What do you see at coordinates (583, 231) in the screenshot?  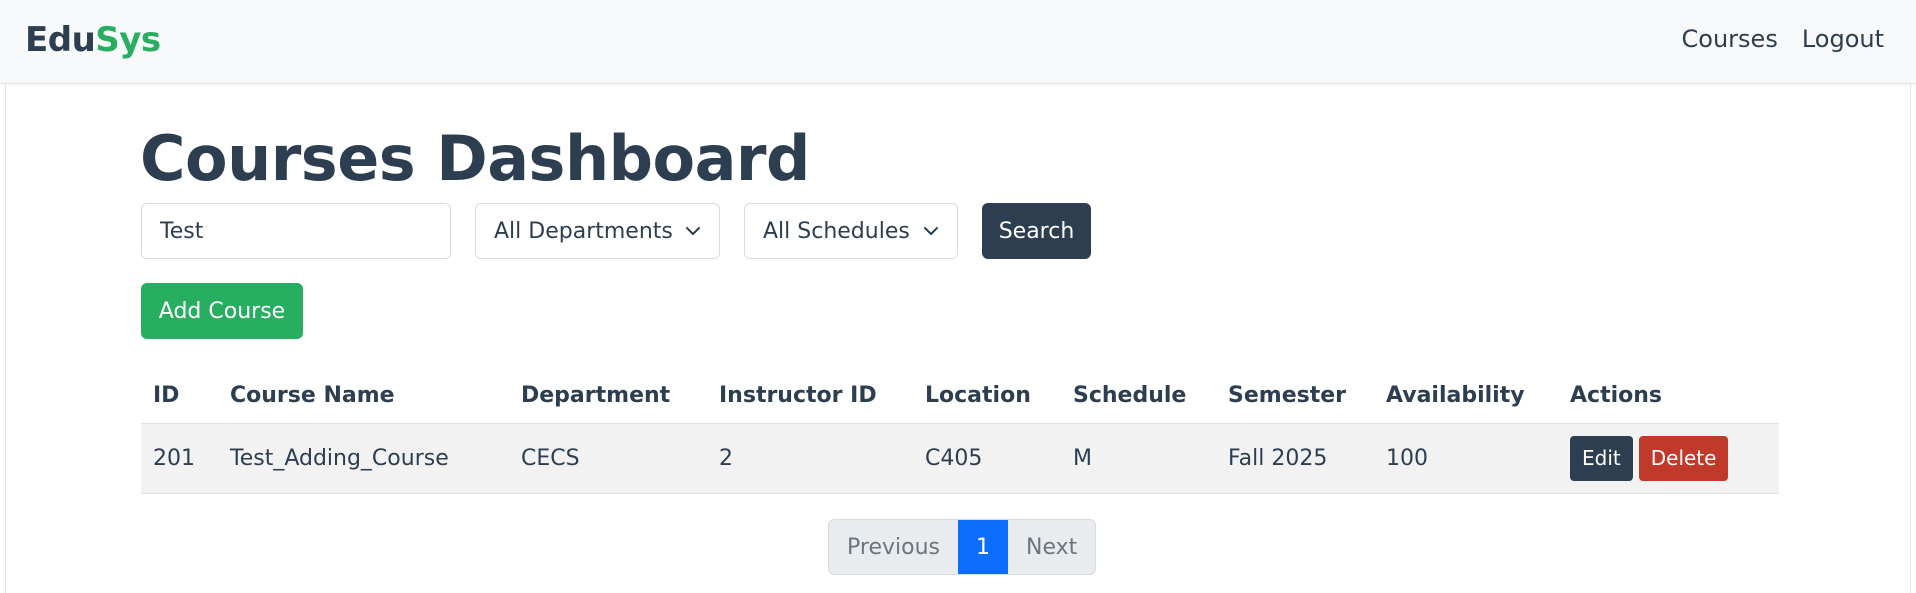 I see `department-select-value: All Departments` at bounding box center [583, 231].